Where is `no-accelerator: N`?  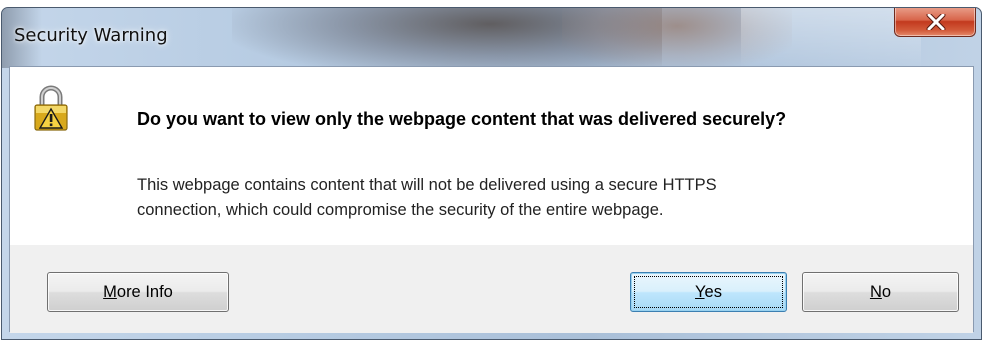
no-accelerator: N is located at coordinates (875, 291).